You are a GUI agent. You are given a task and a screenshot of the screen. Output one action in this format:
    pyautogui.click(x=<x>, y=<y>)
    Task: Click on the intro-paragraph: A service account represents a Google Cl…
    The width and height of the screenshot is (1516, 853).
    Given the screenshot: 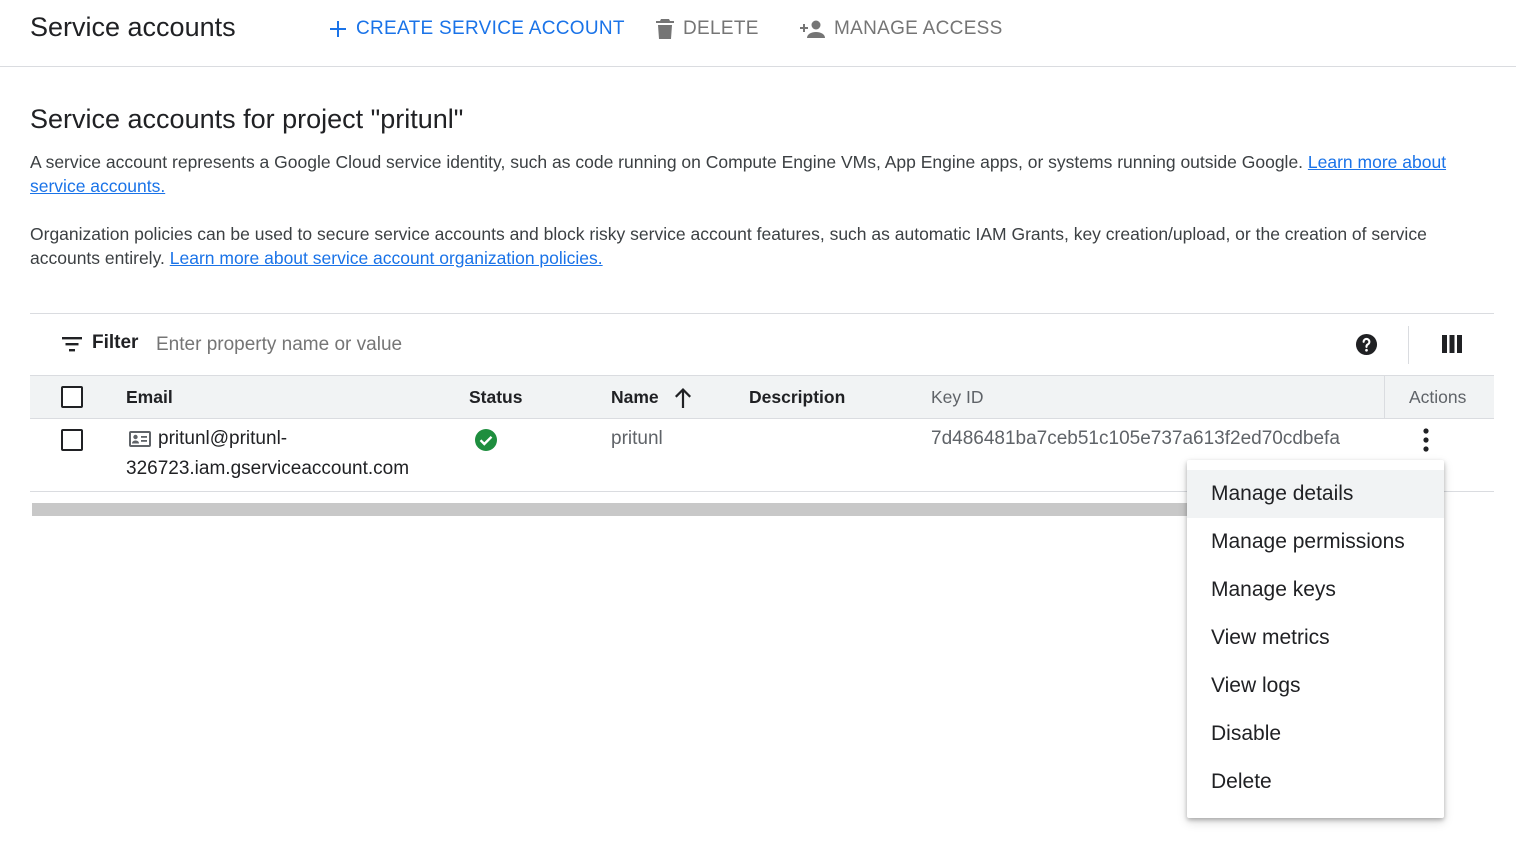 What is the action you would take?
    pyautogui.click(x=760, y=174)
    